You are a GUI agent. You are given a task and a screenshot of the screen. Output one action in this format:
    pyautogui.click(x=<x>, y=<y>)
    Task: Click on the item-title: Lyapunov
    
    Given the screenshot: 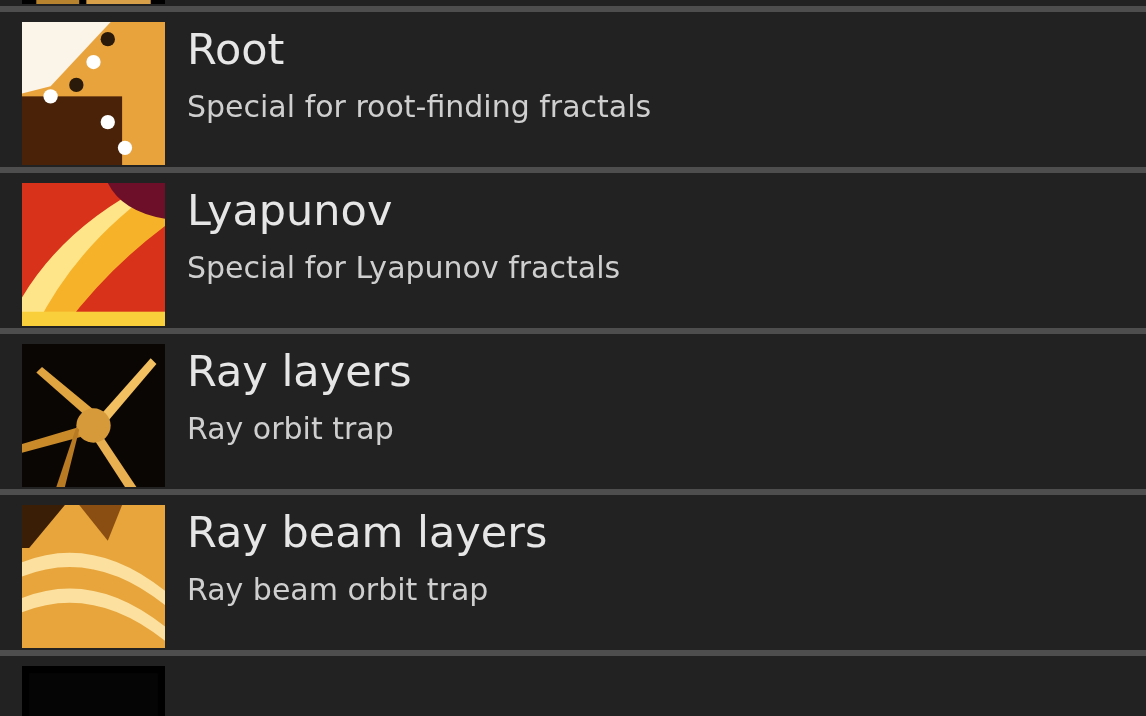 What is the action you would take?
    pyautogui.click(x=290, y=211)
    